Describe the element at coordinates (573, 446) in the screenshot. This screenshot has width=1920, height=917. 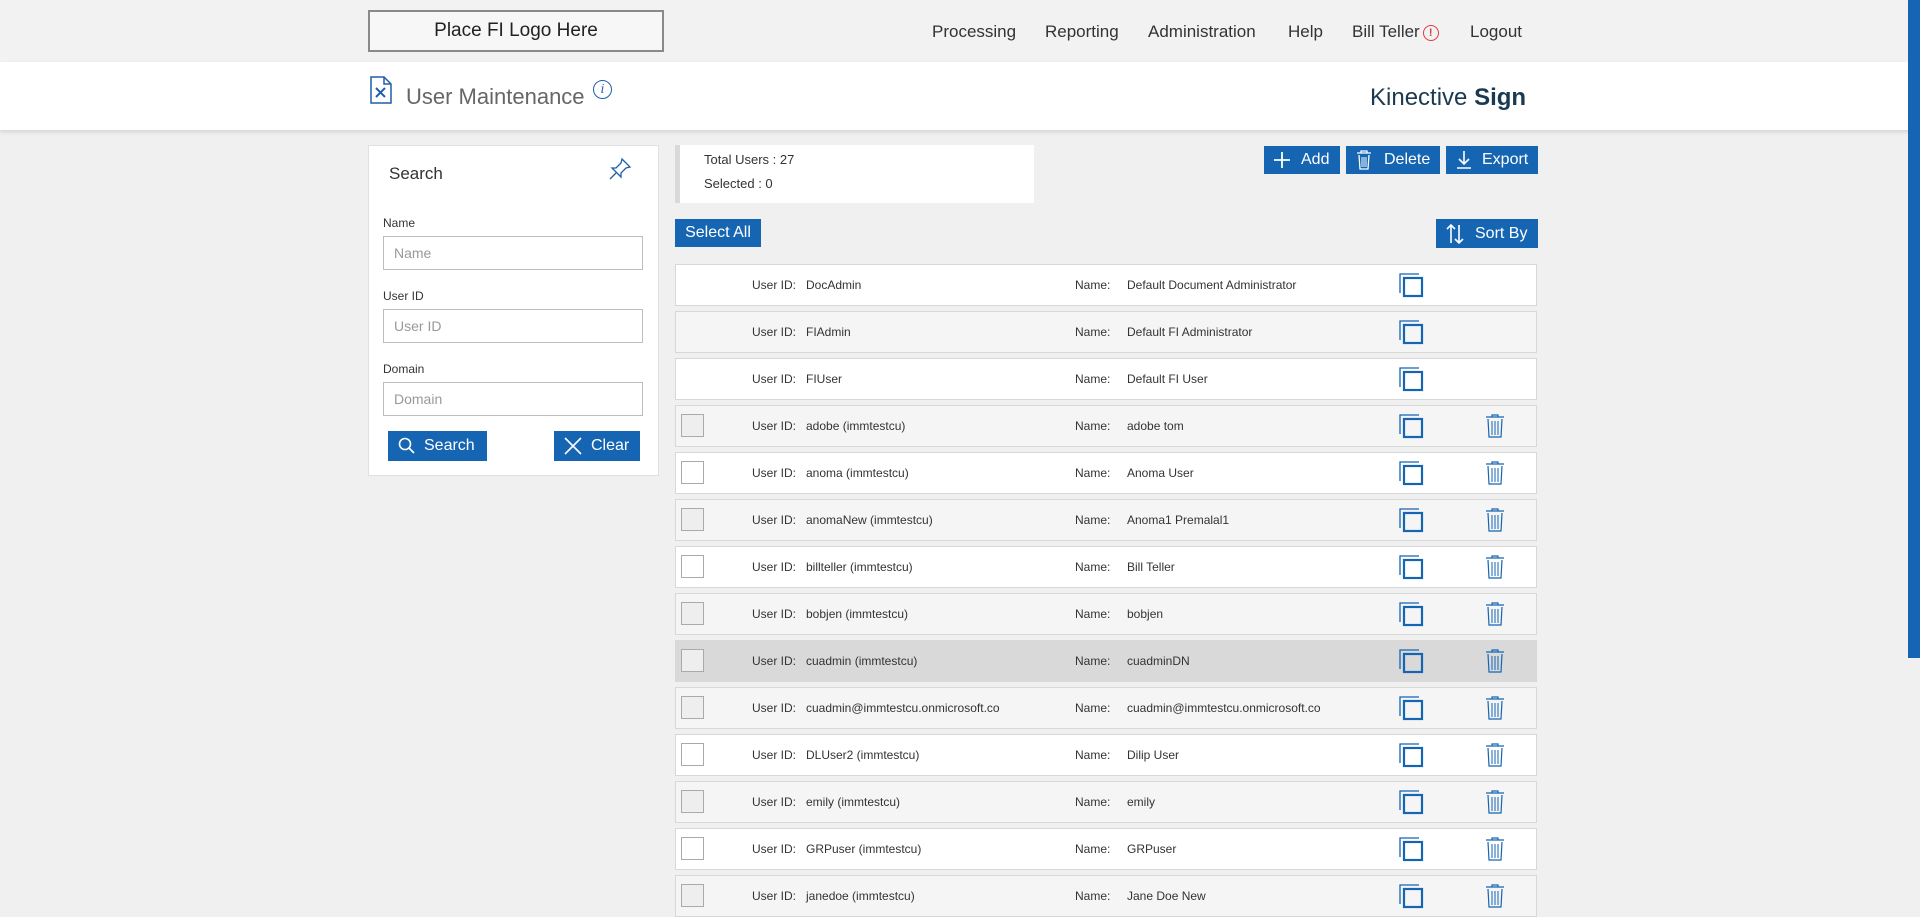
I see `close-icon` at that location.